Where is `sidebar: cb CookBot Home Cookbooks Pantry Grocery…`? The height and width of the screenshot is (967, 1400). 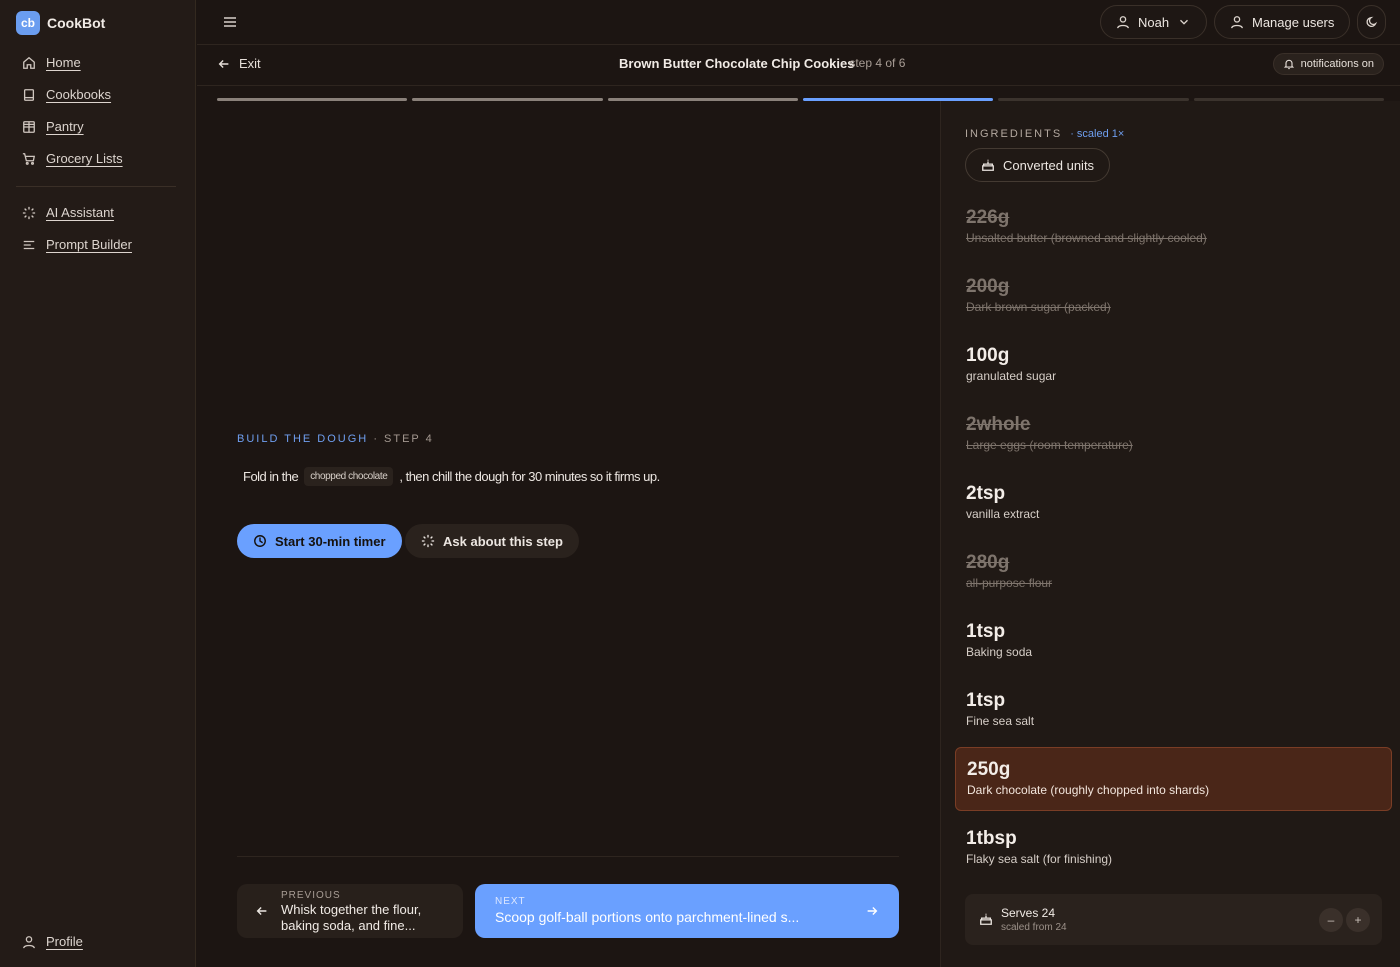
sidebar: cb CookBot Home Cookbooks Pantry Grocery… is located at coordinates (98, 483).